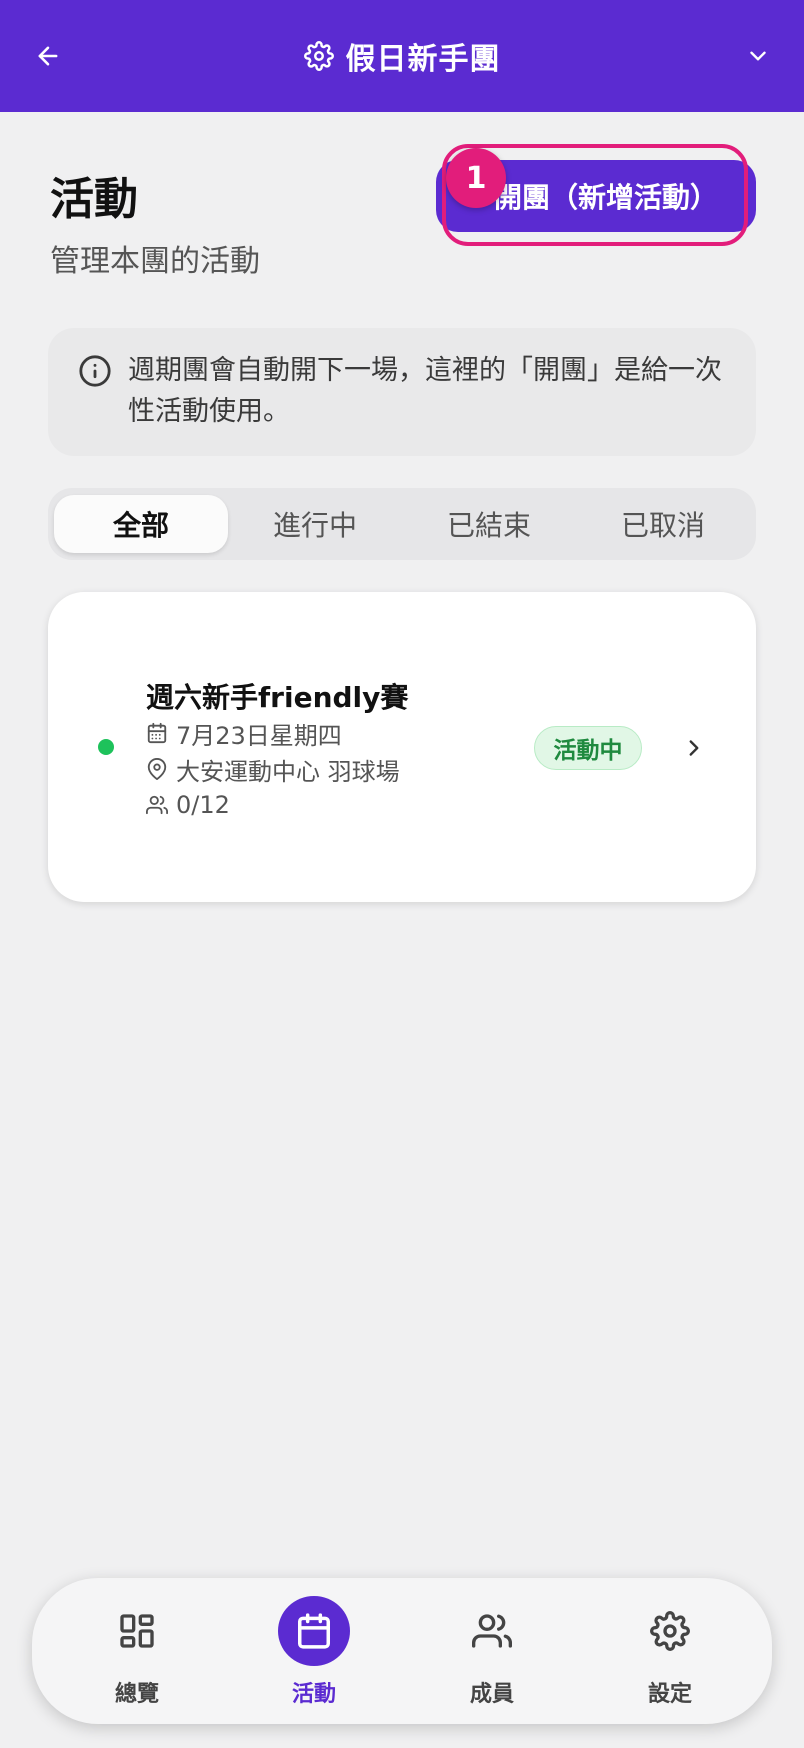  I want to click on activity-participants: 0/12, so click(203, 805).